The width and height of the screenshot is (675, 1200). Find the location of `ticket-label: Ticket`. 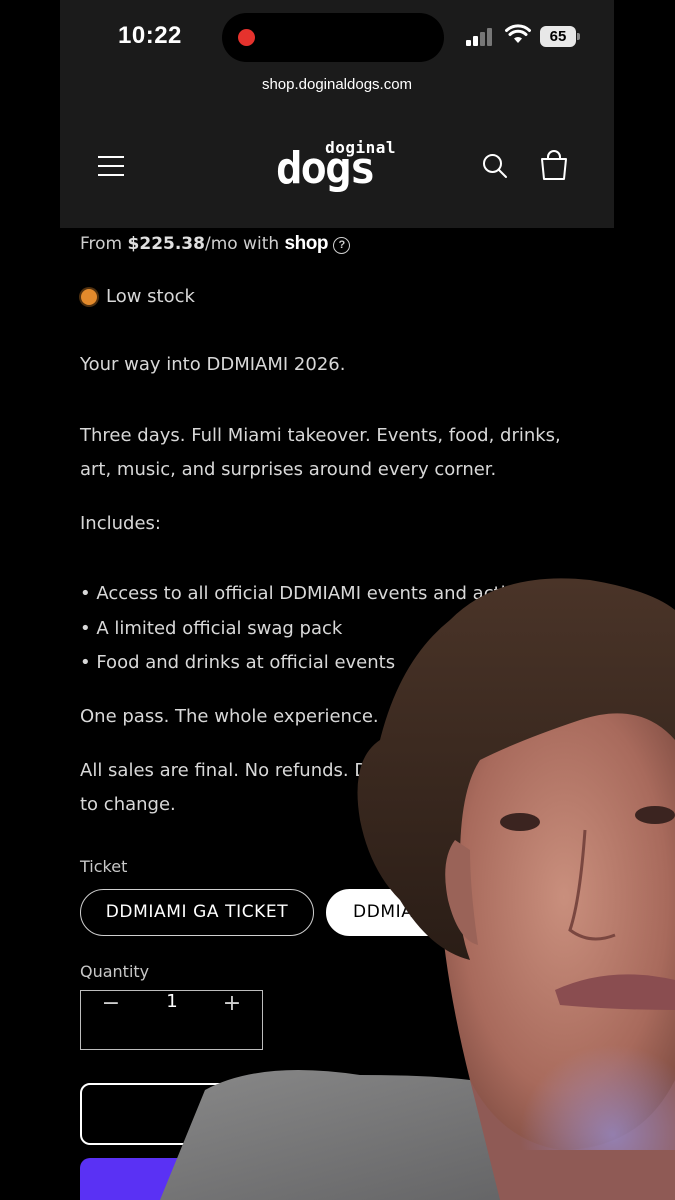

ticket-label: Ticket is located at coordinates (104, 866).